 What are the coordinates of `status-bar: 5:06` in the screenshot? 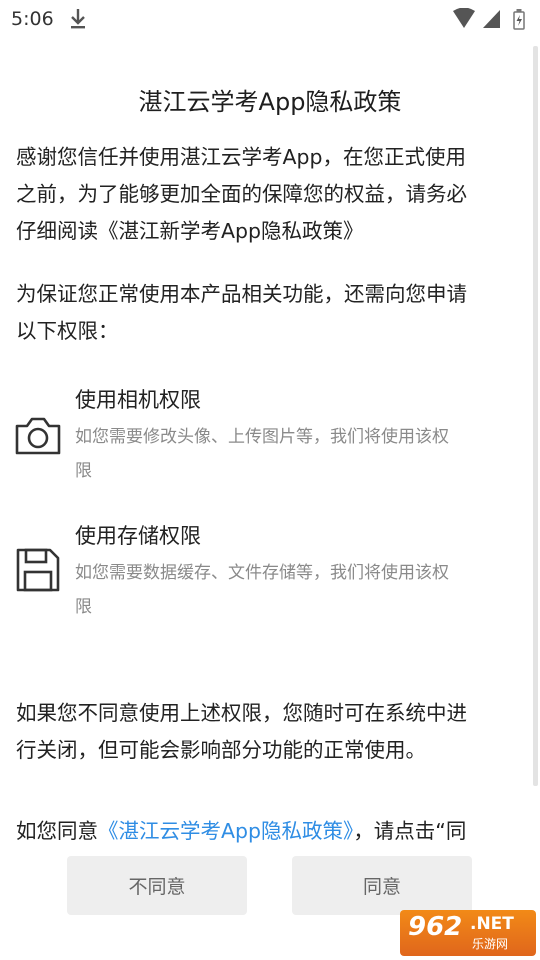 It's located at (270, 19).